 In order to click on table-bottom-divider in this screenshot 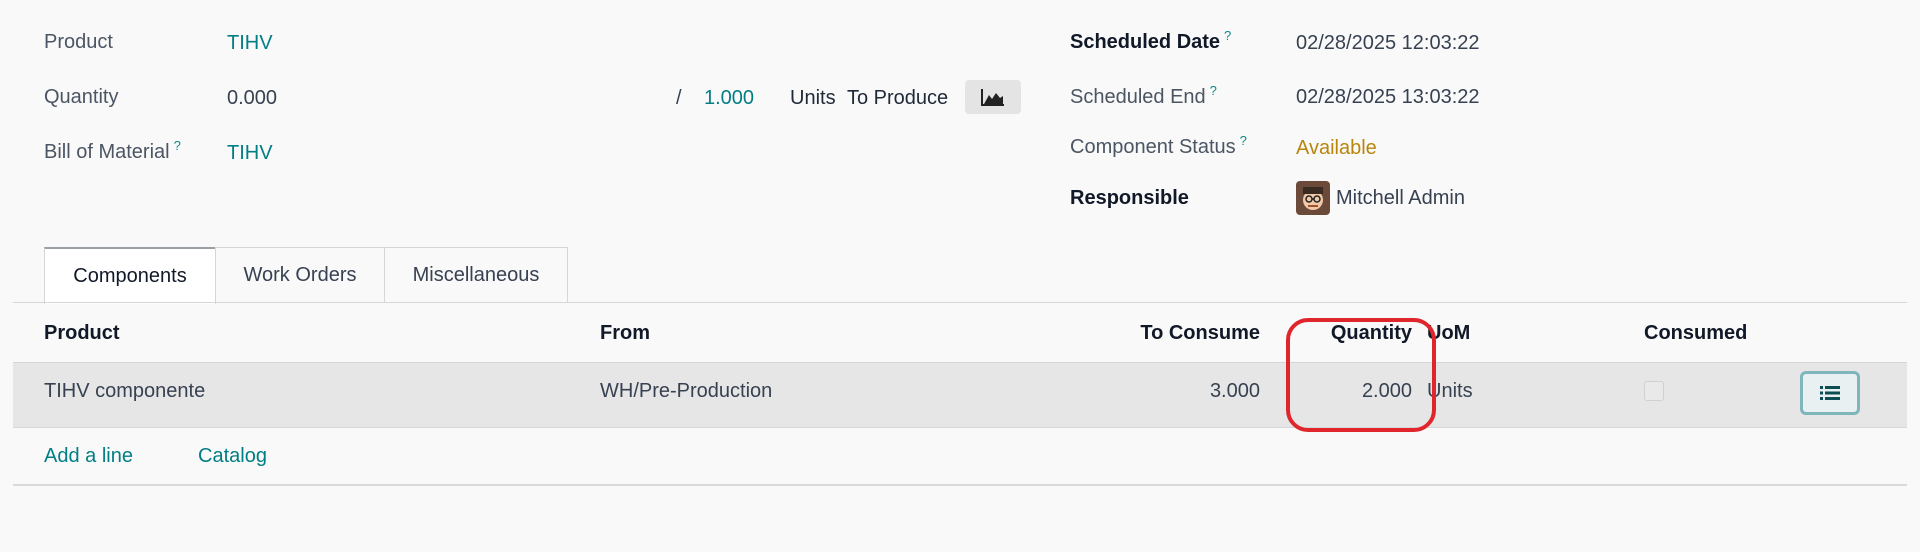, I will do `click(960, 485)`.